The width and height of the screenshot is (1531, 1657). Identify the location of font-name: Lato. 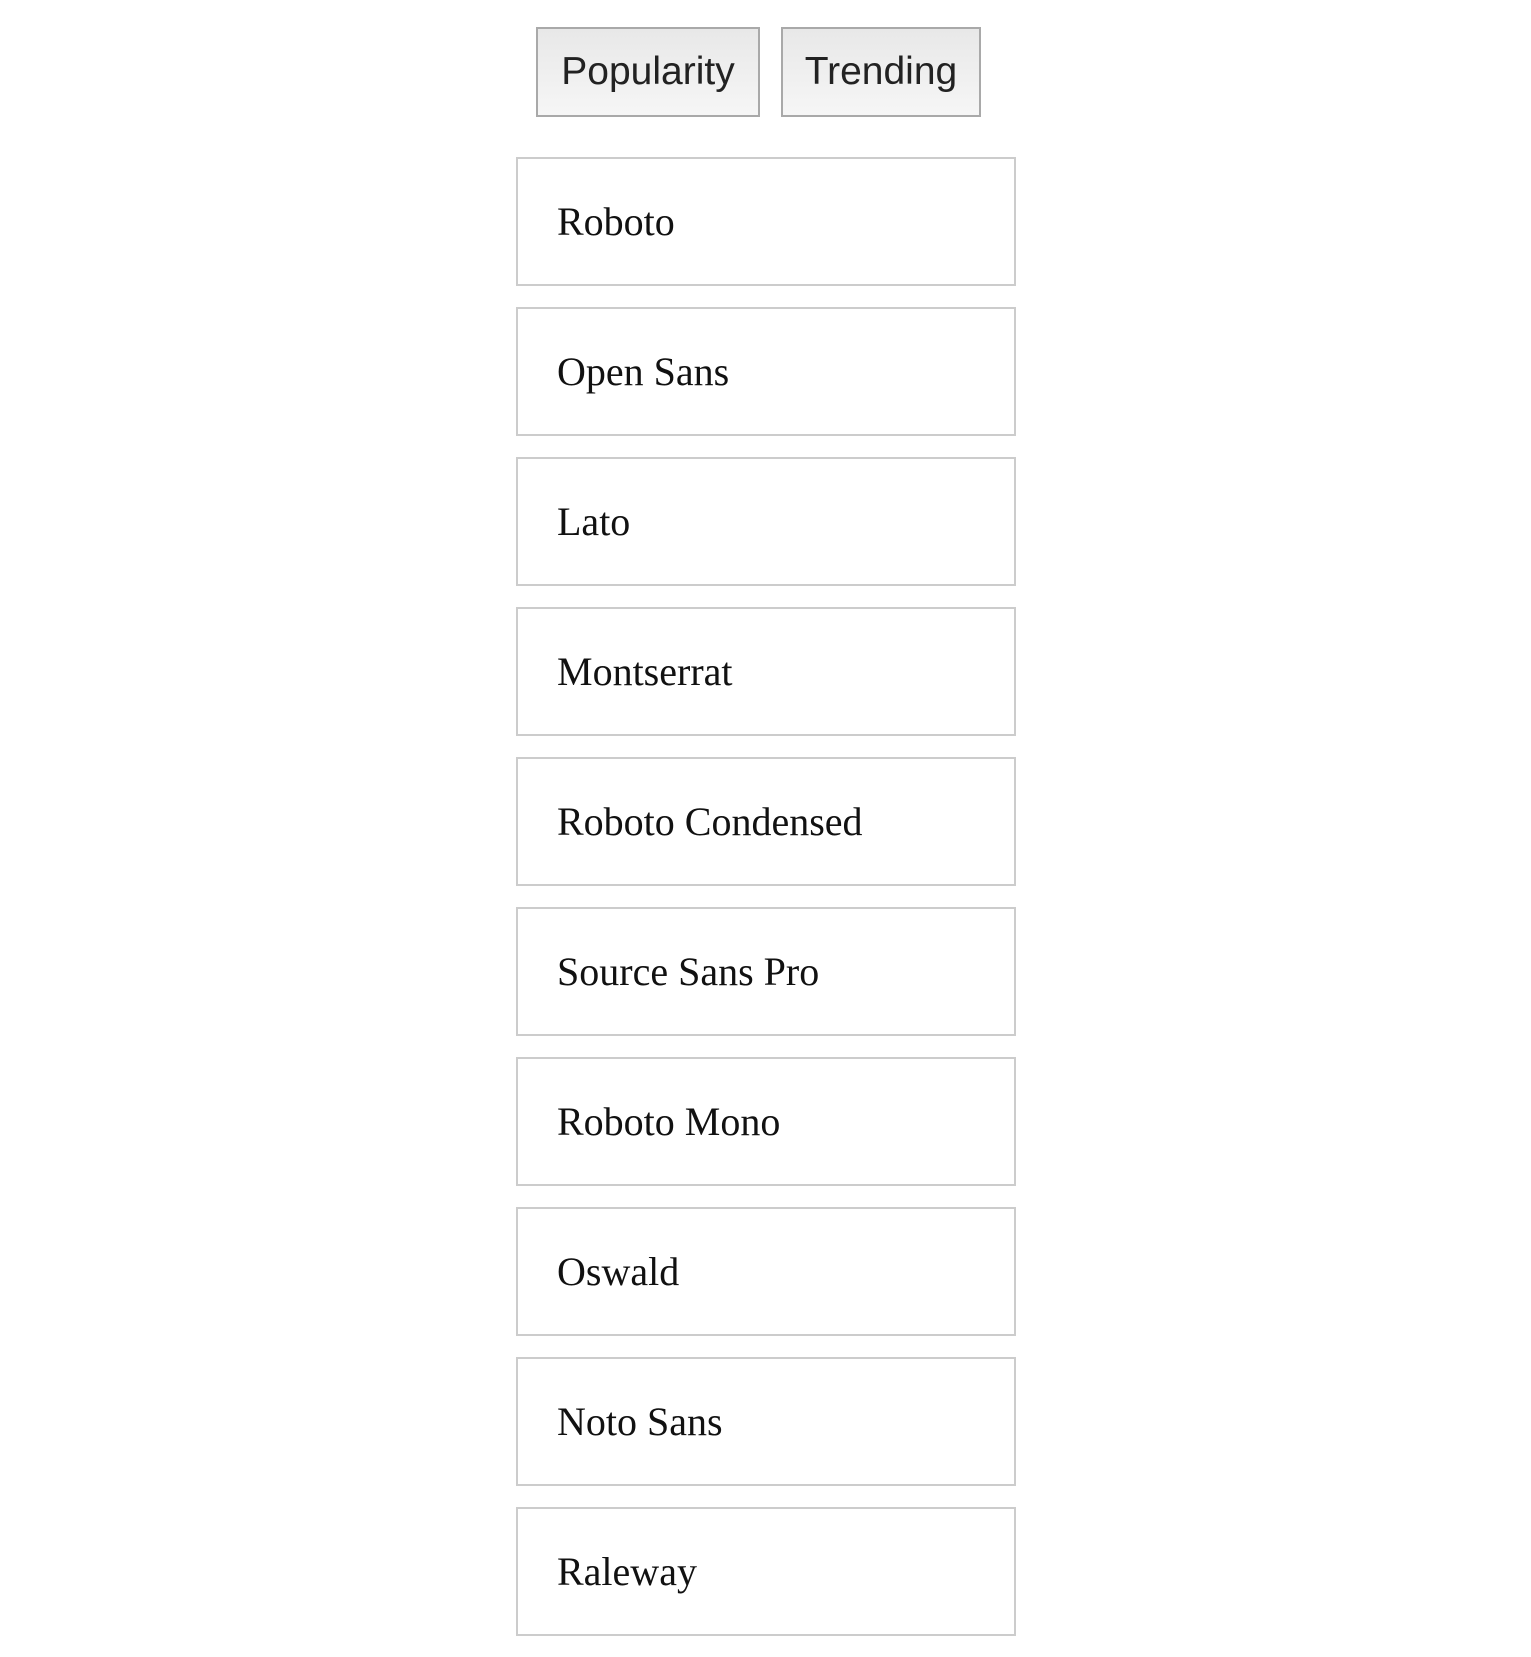
(594, 521).